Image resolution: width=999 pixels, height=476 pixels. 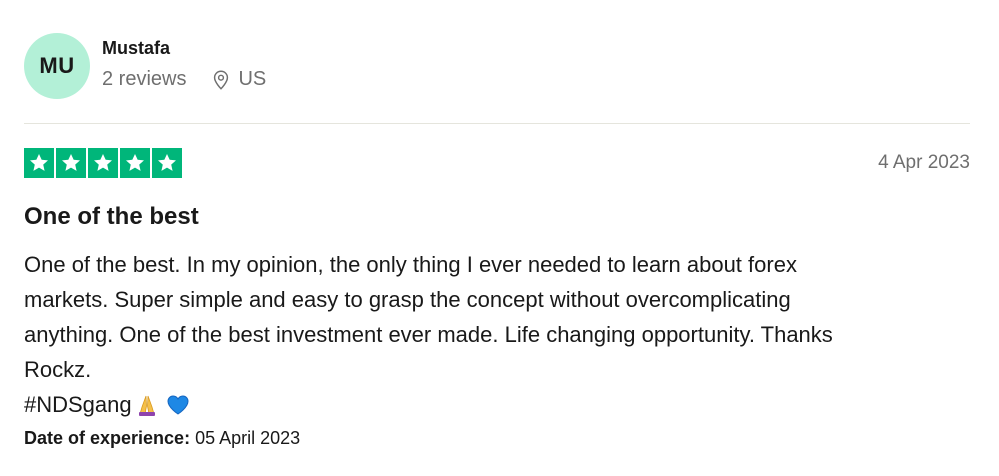 I want to click on avatar: MU, so click(x=57, y=66).